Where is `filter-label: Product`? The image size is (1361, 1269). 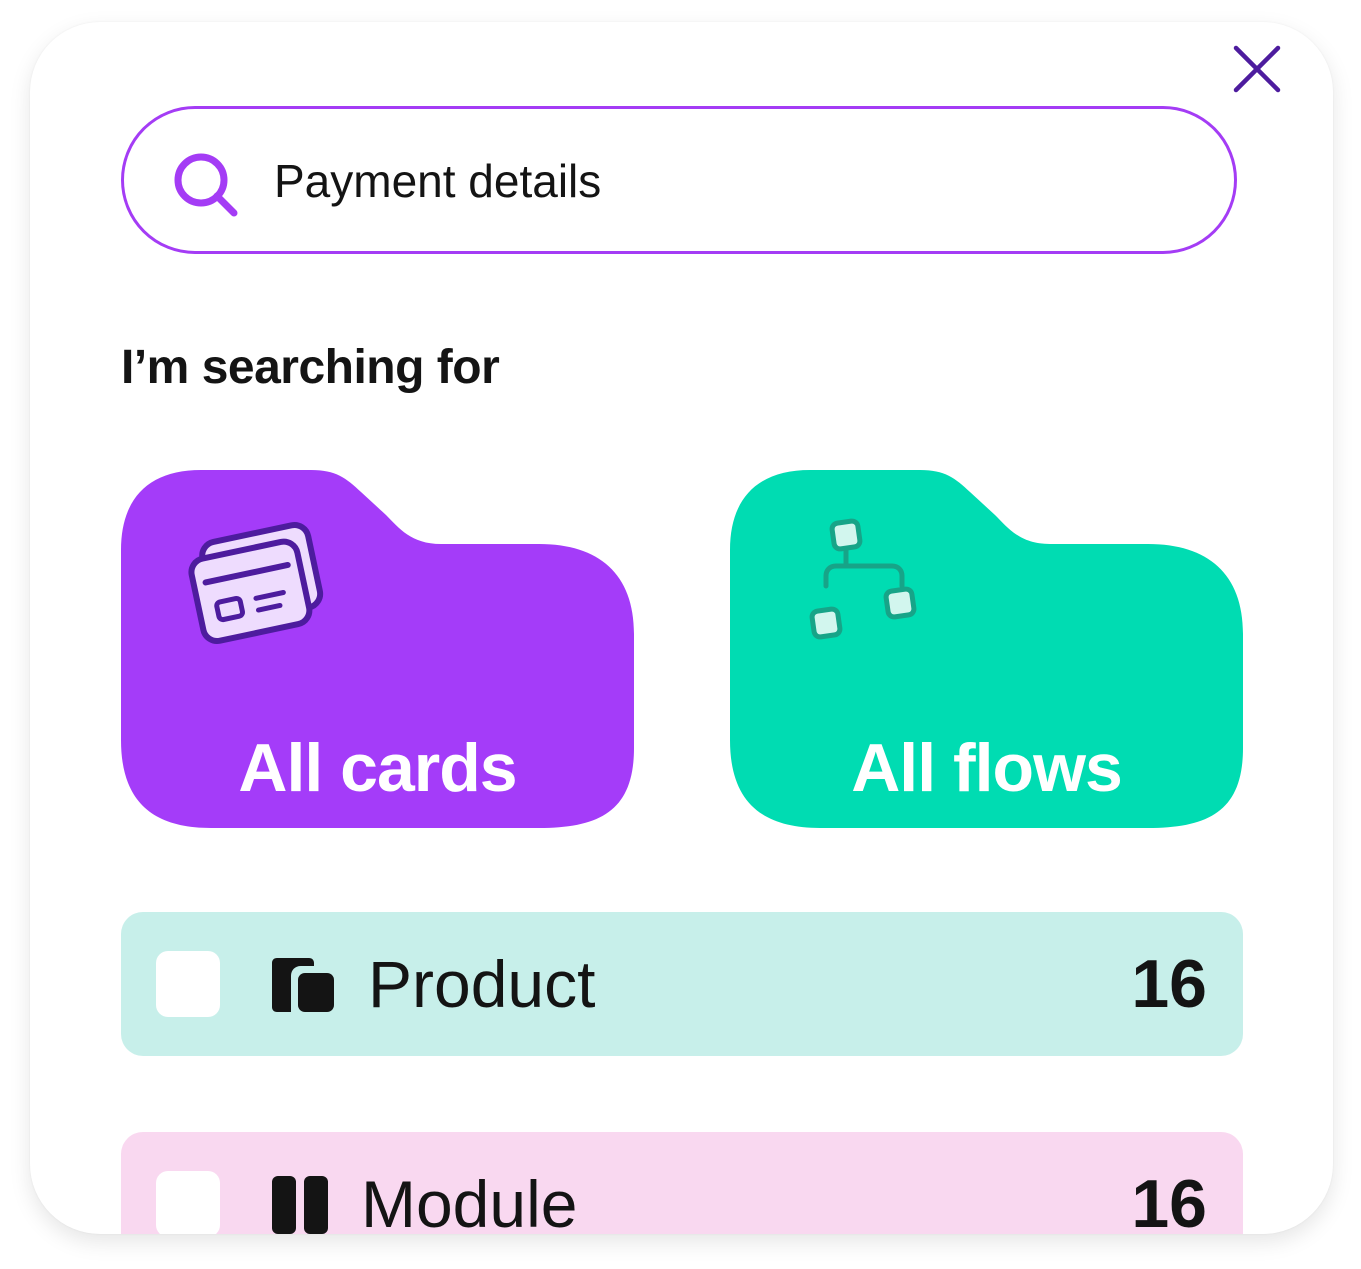
filter-label: Product is located at coordinates (482, 984).